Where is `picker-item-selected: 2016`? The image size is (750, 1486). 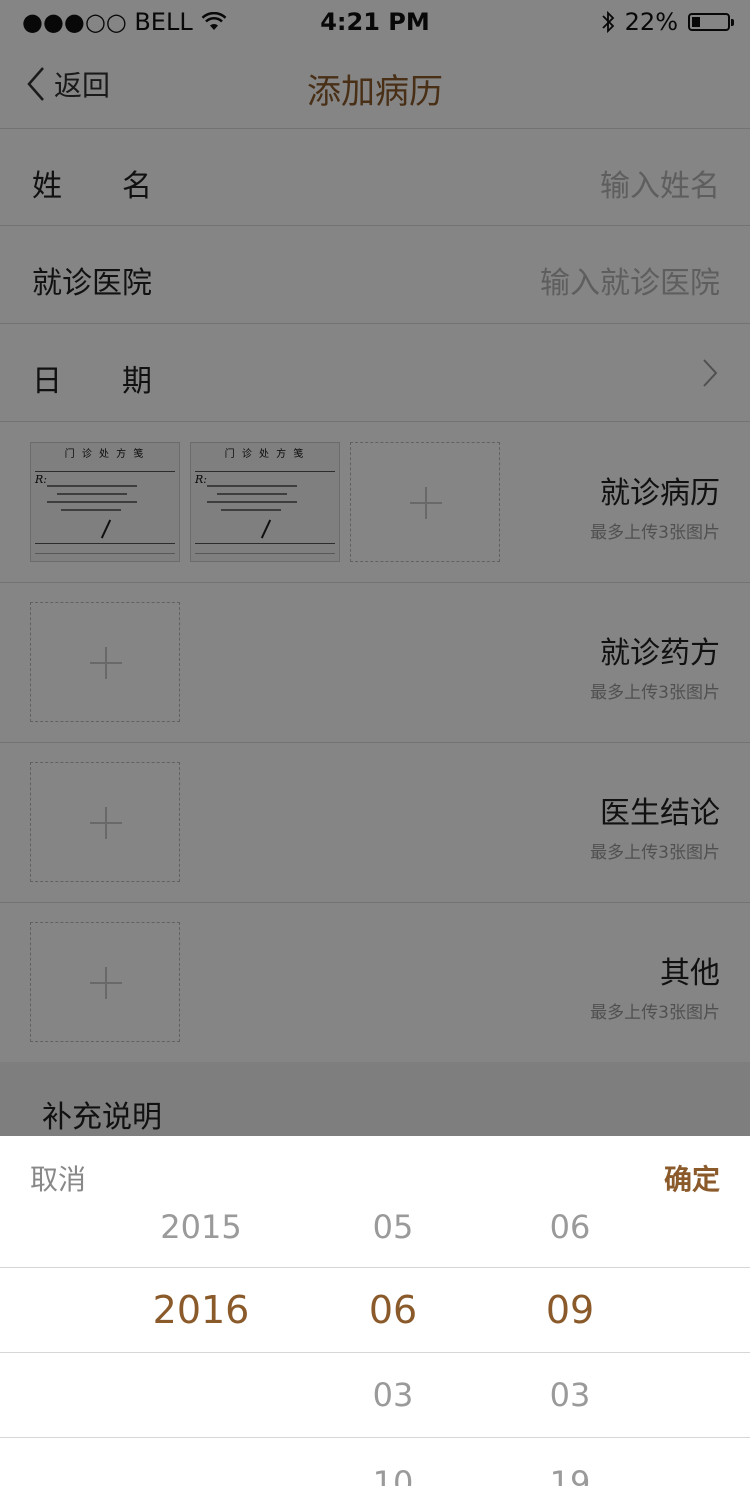 picker-item-selected: 2016 is located at coordinates (201, 1310).